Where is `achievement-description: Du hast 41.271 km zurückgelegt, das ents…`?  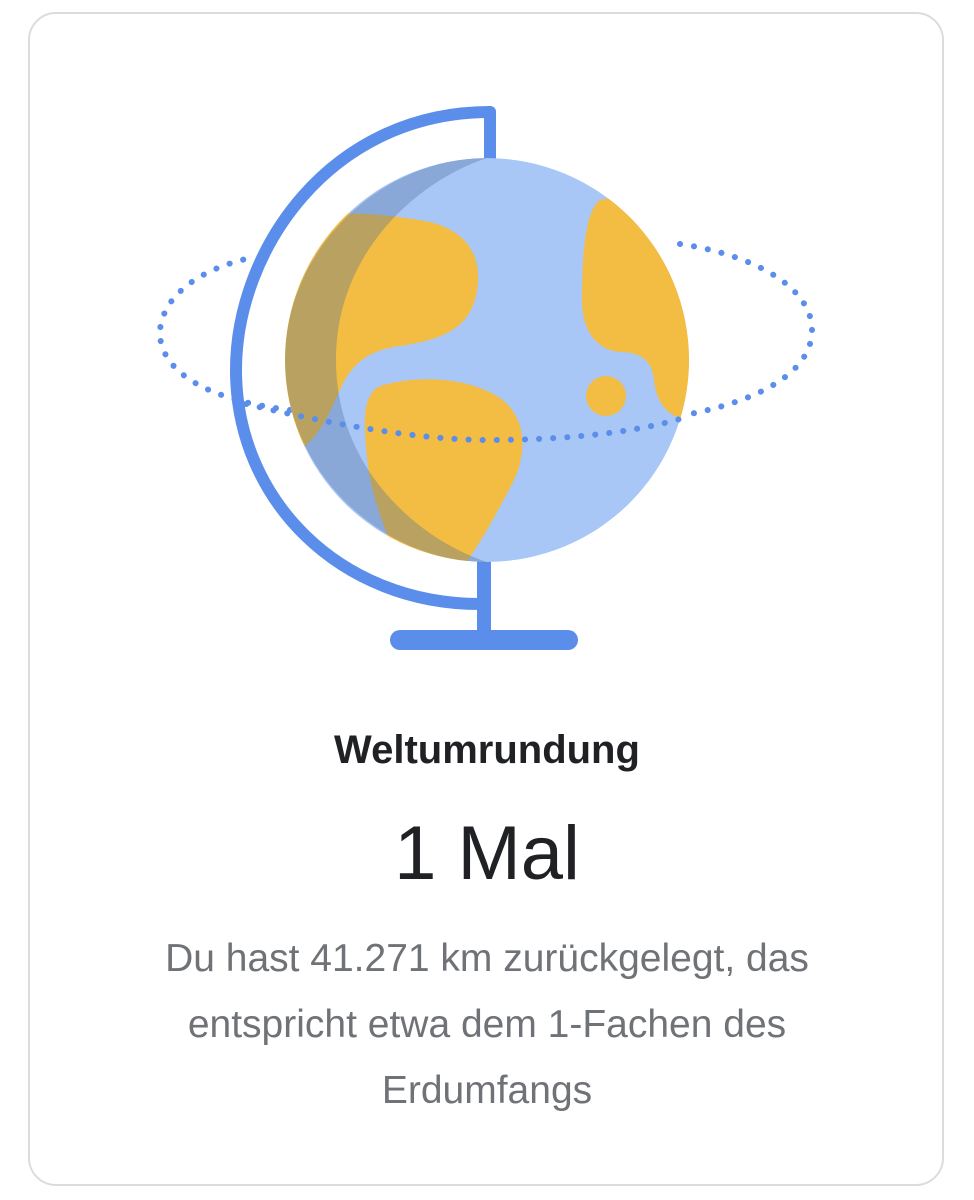 achievement-description: Du hast 41.271 km zurückgelegt, das ents… is located at coordinates (487, 1024).